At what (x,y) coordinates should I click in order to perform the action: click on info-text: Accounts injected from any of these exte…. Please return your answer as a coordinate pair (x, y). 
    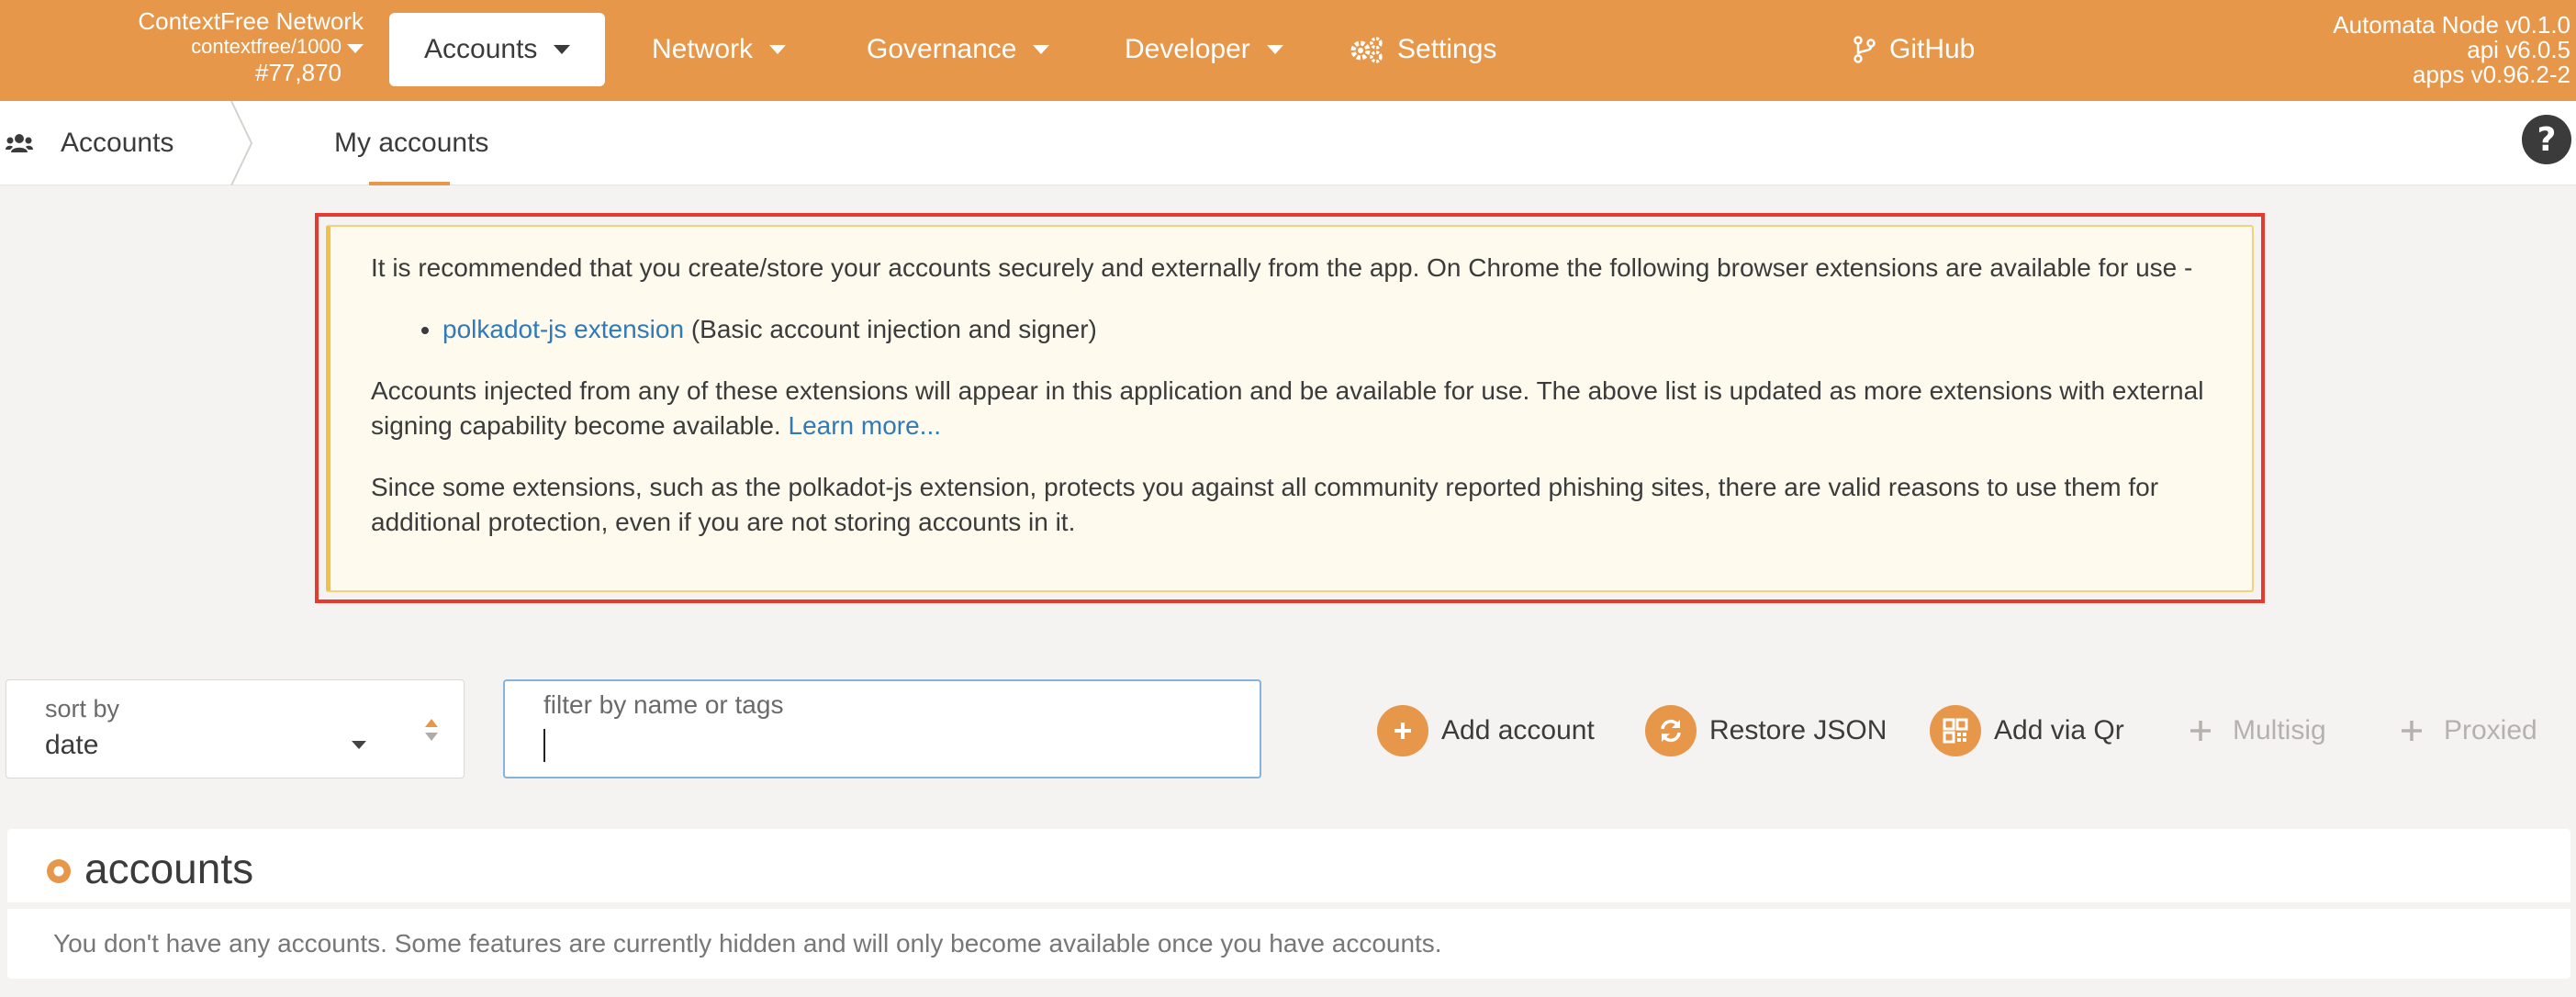
    Looking at the image, I should click on (1287, 408).